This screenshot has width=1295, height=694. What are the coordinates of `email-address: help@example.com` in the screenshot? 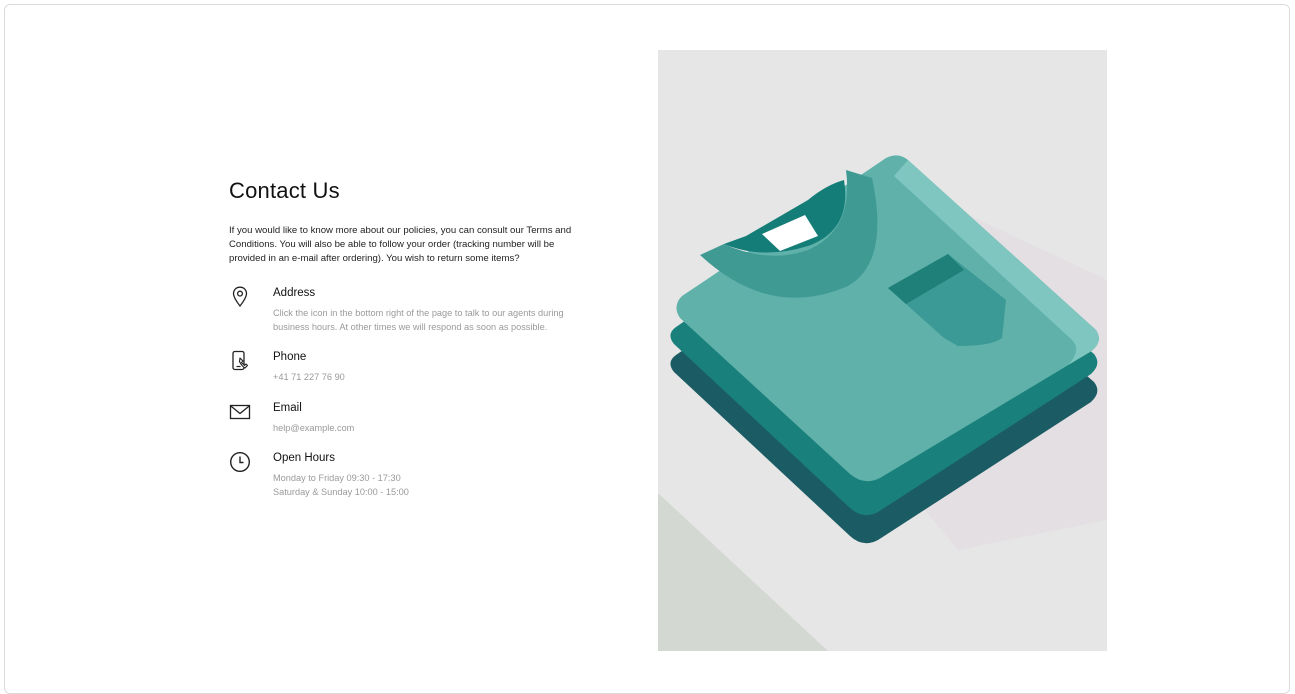 It's located at (314, 427).